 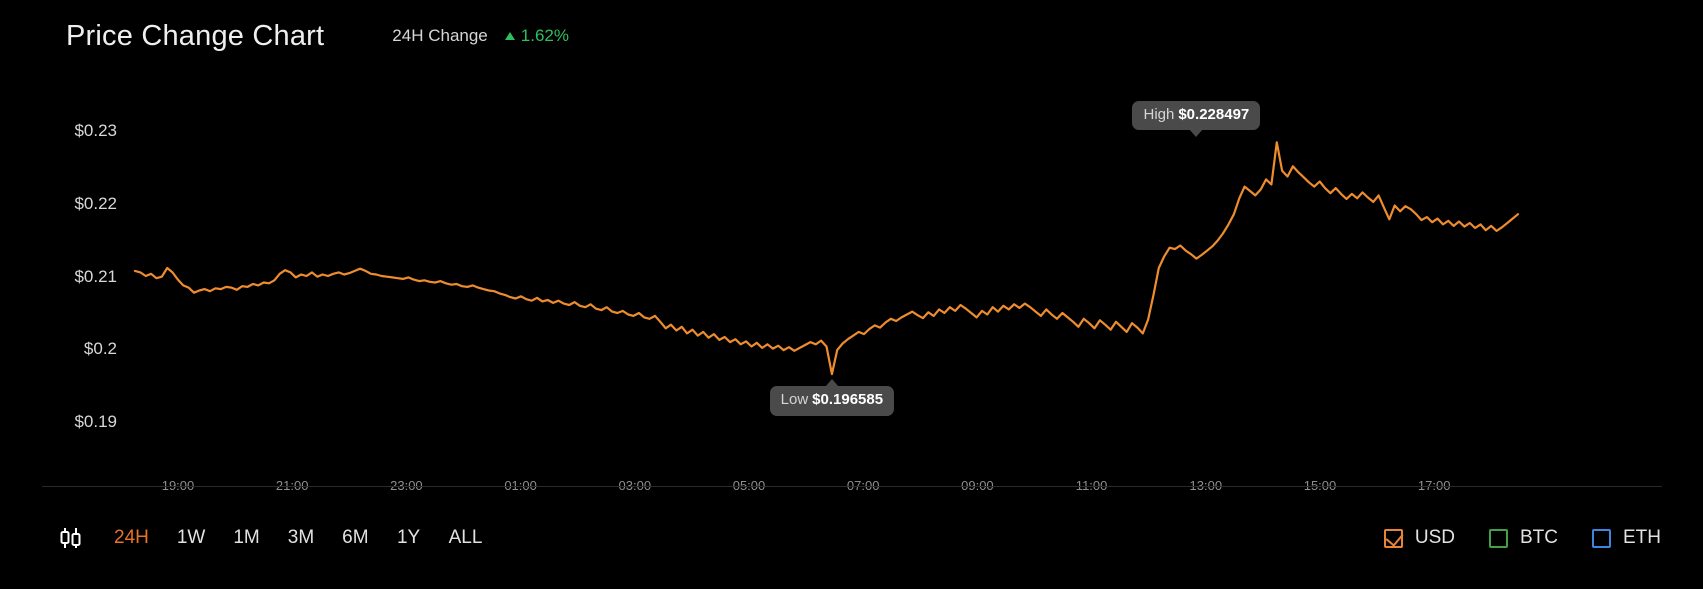 What do you see at coordinates (440, 35) in the screenshot?
I see `change-label: 24H Change` at bounding box center [440, 35].